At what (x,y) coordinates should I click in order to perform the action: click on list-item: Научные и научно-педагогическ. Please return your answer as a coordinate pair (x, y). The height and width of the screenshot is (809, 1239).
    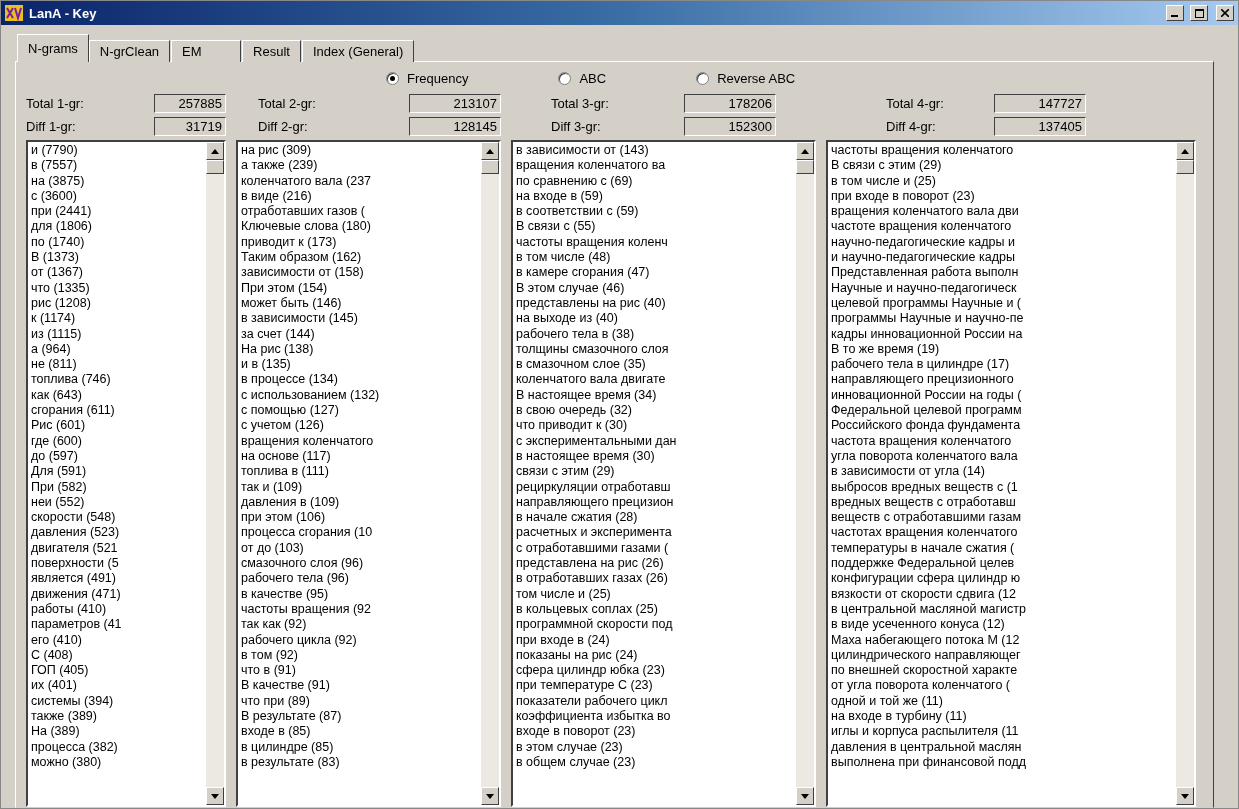
    Looking at the image, I should click on (1002, 288).